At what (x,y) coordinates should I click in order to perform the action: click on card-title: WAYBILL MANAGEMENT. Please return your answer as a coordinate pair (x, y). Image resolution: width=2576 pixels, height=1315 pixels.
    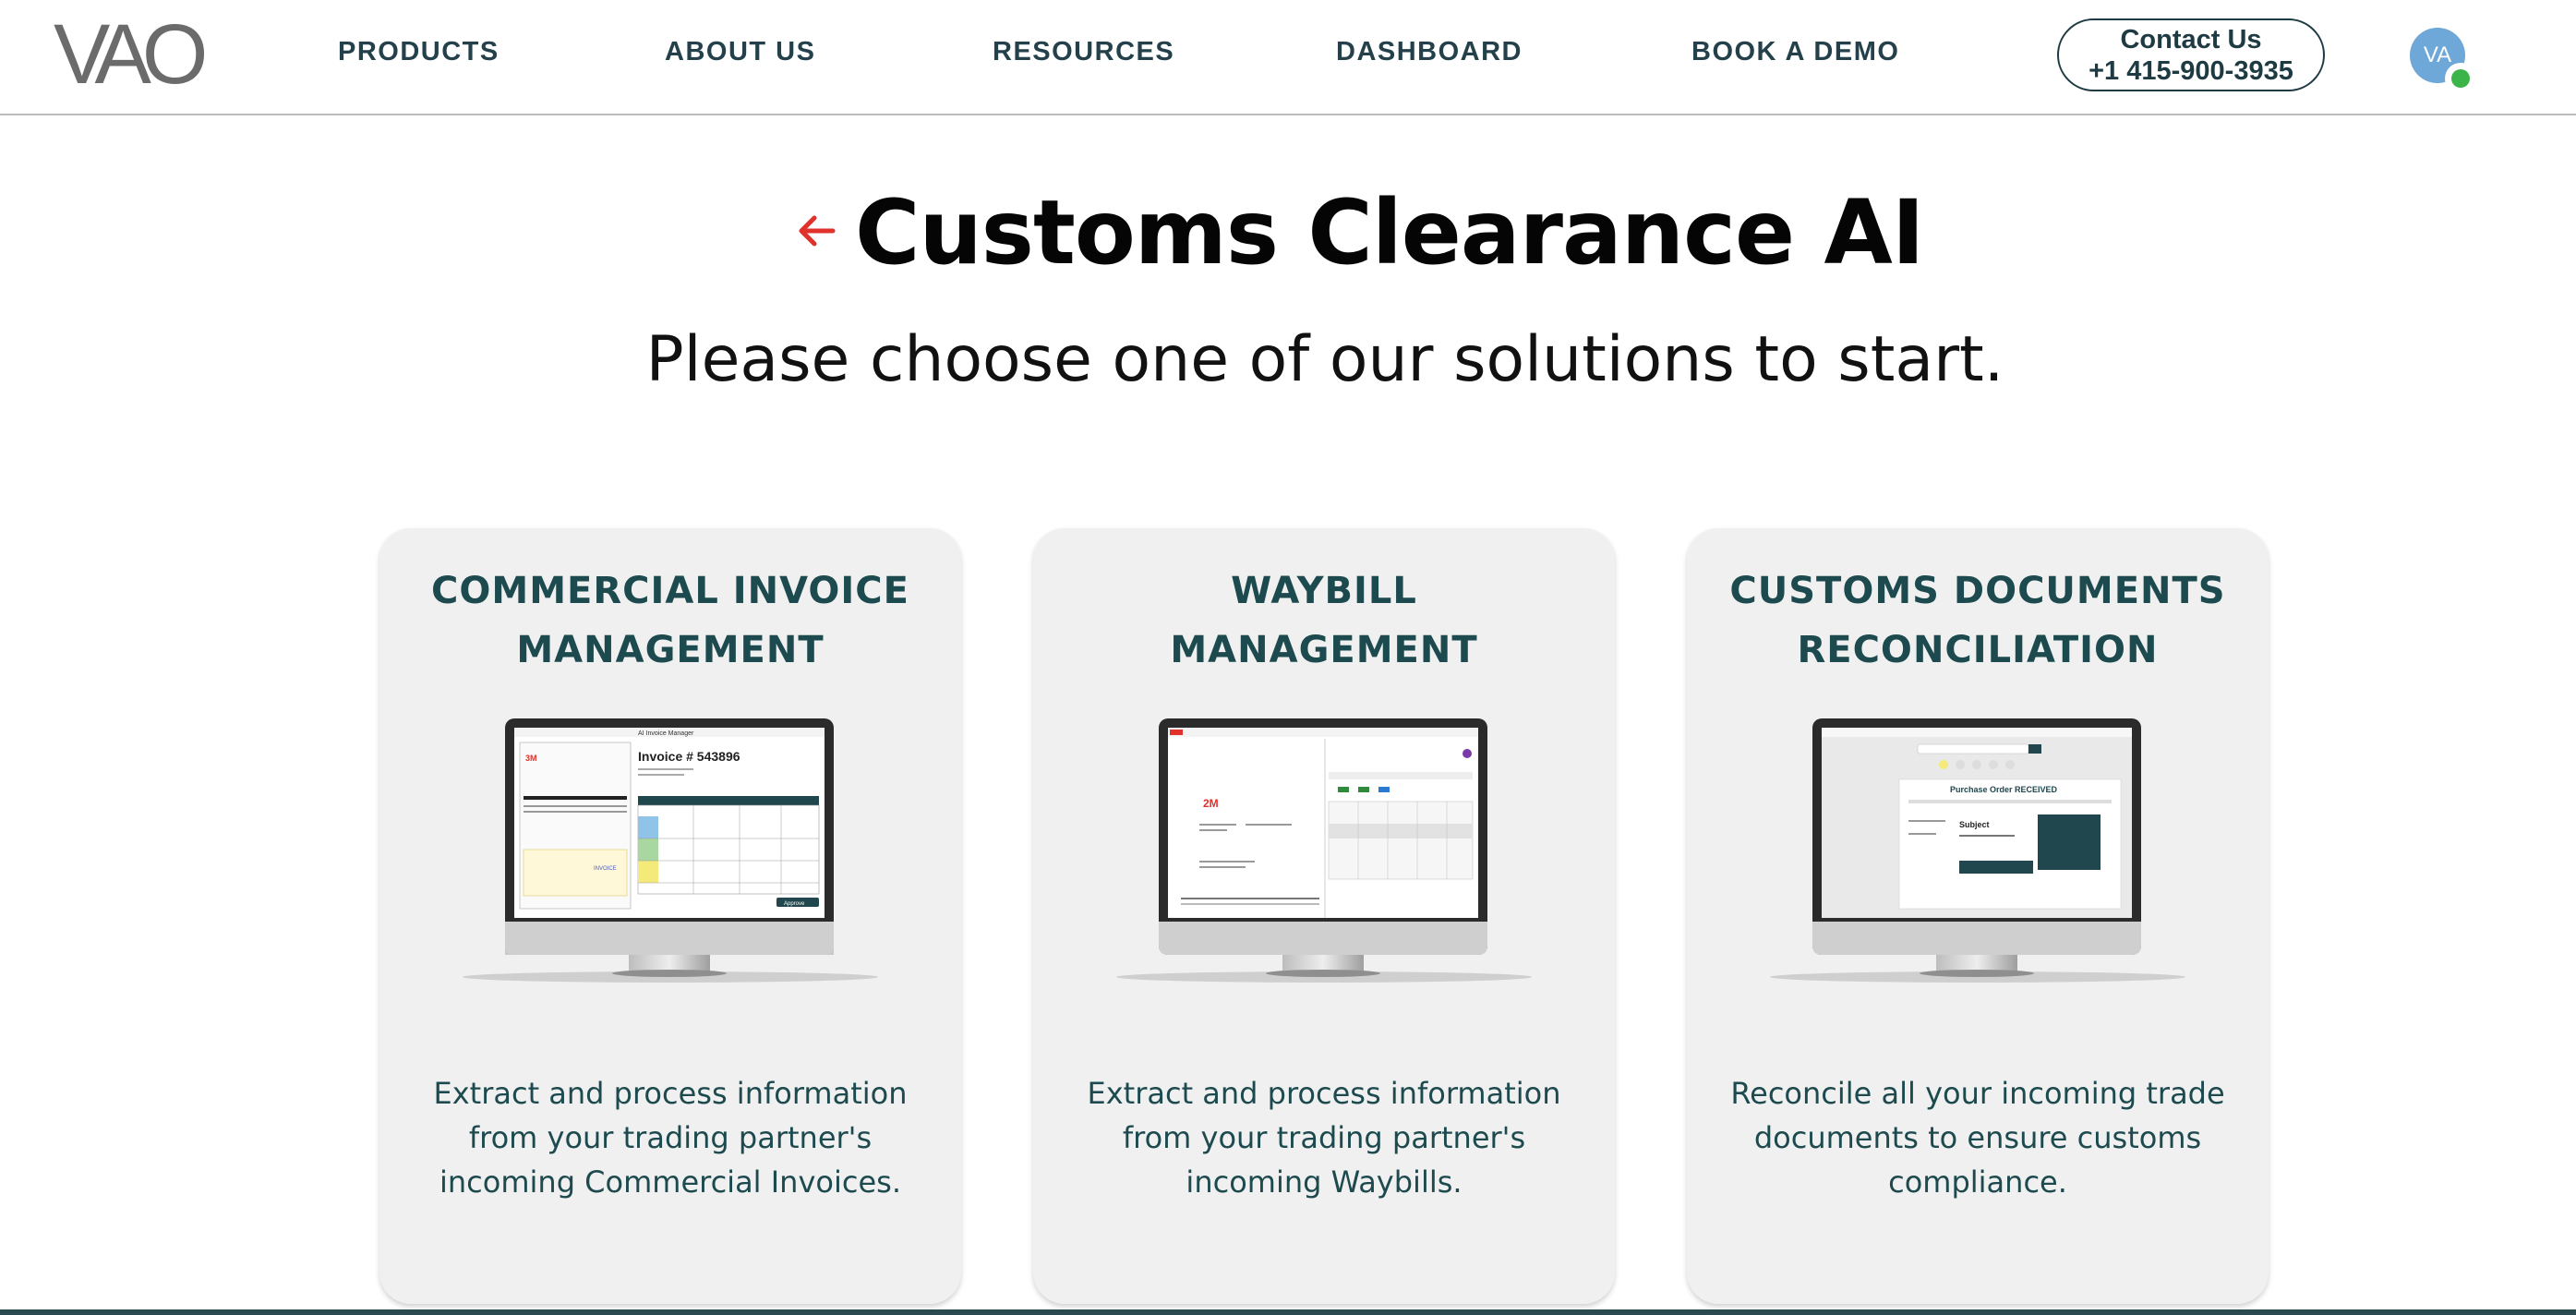
    Looking at the image, I should click on (1324, 621).